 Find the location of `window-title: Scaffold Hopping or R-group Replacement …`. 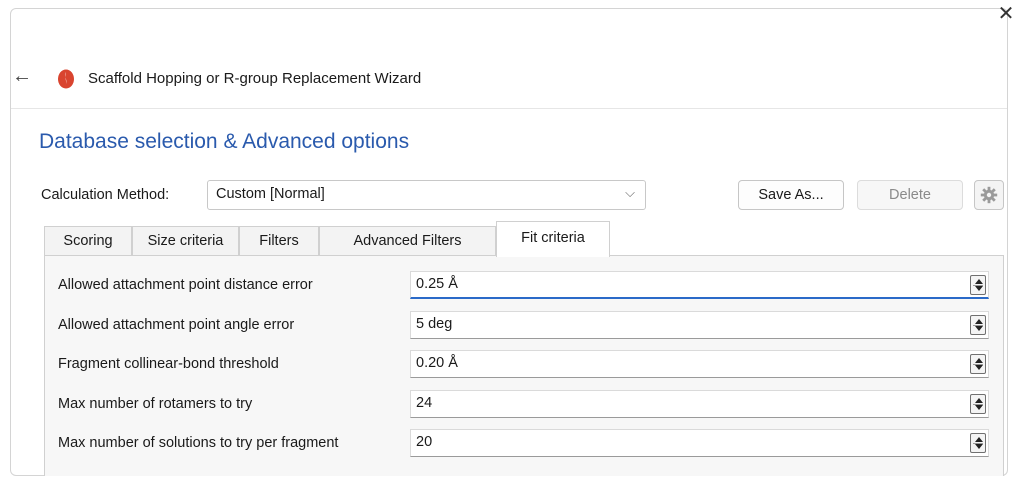

window-title: Scaffold Hopping or R-group Replacement … is located at coordinates (255, 78).